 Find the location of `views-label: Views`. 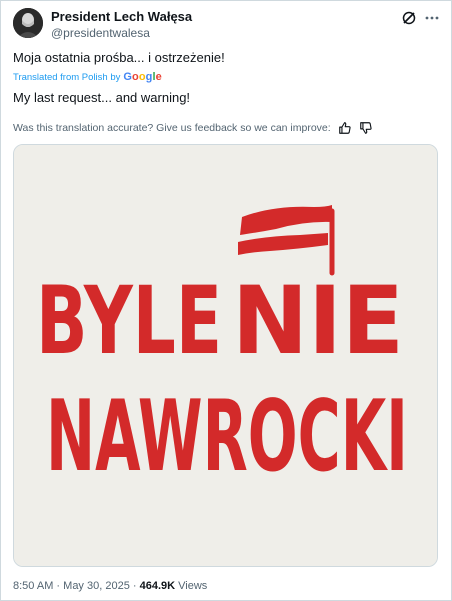

views-label: Views is located at coordinates (193, 586).